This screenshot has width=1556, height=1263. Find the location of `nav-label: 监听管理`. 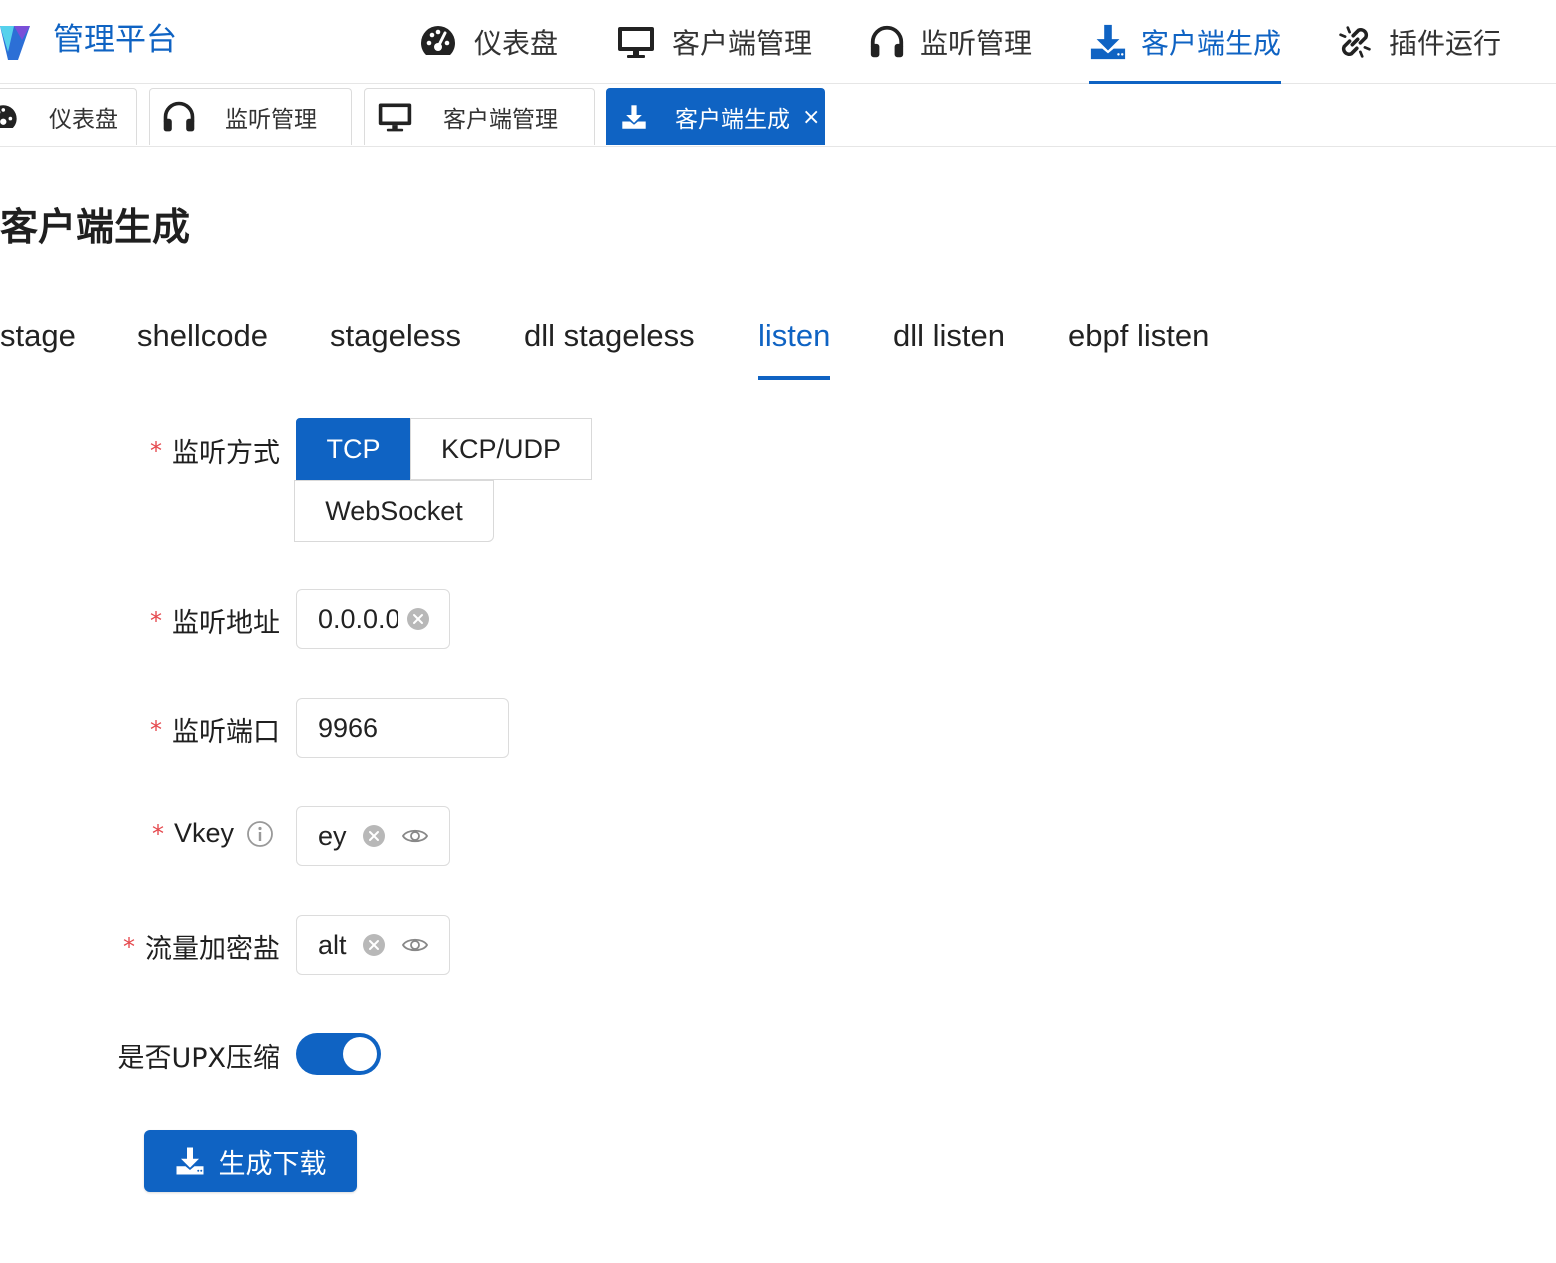

nav-label: 监听管理 is located at coordinates (976, 43).